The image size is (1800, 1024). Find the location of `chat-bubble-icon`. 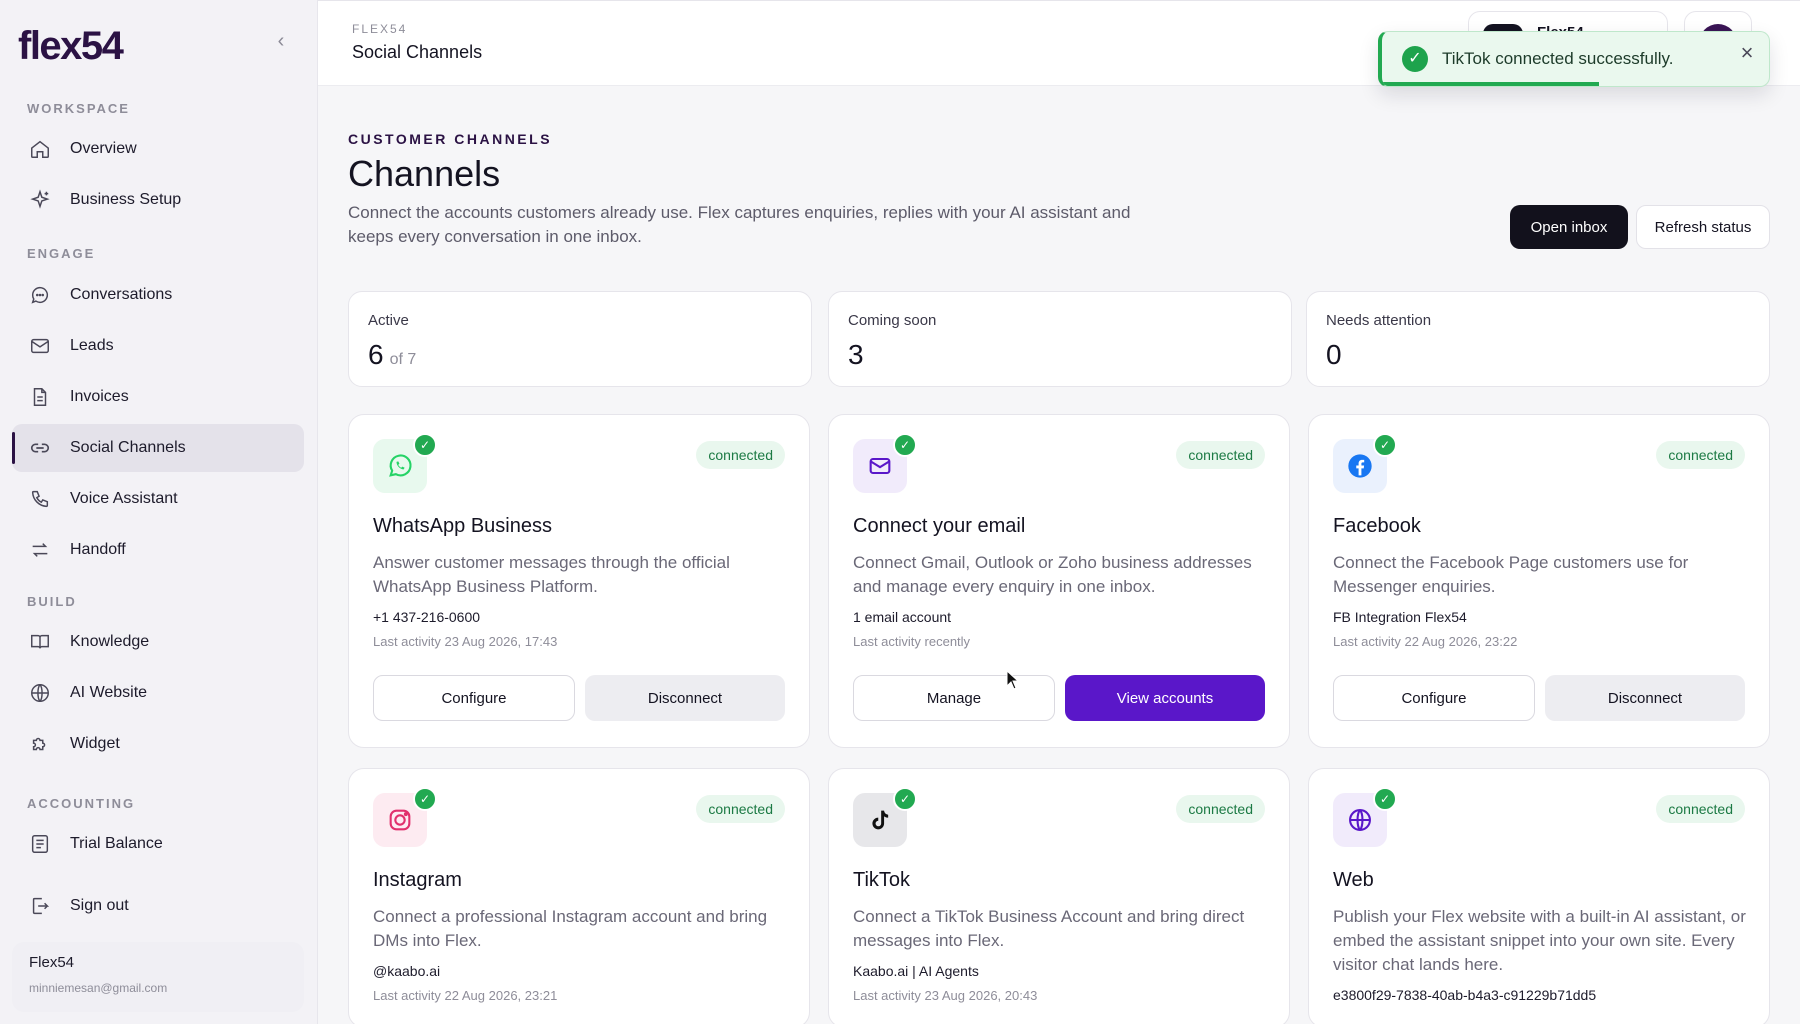

chat-bubble-icon is located at coordinates (40, 295).